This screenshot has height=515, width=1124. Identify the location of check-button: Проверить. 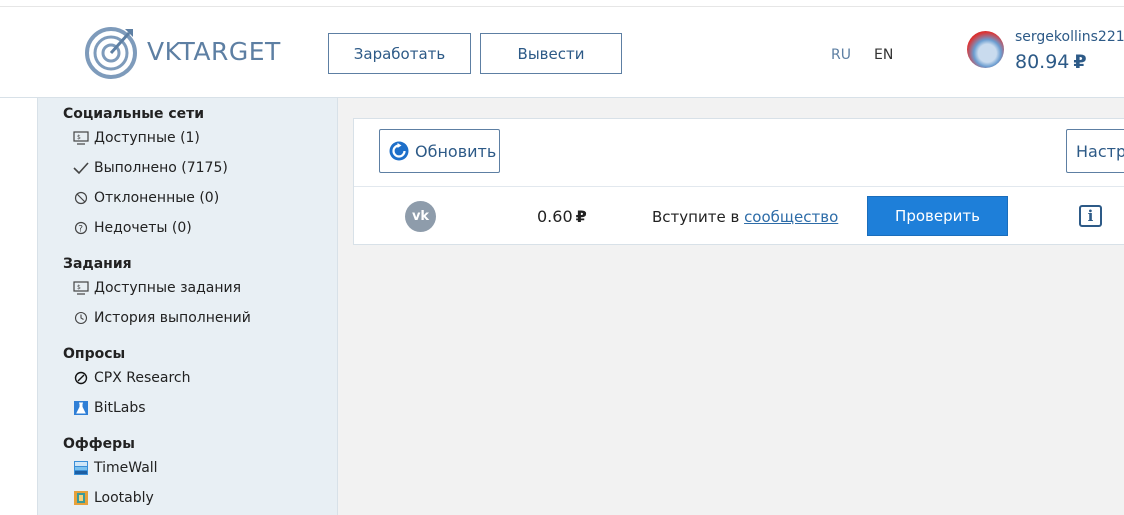
(937, 216).